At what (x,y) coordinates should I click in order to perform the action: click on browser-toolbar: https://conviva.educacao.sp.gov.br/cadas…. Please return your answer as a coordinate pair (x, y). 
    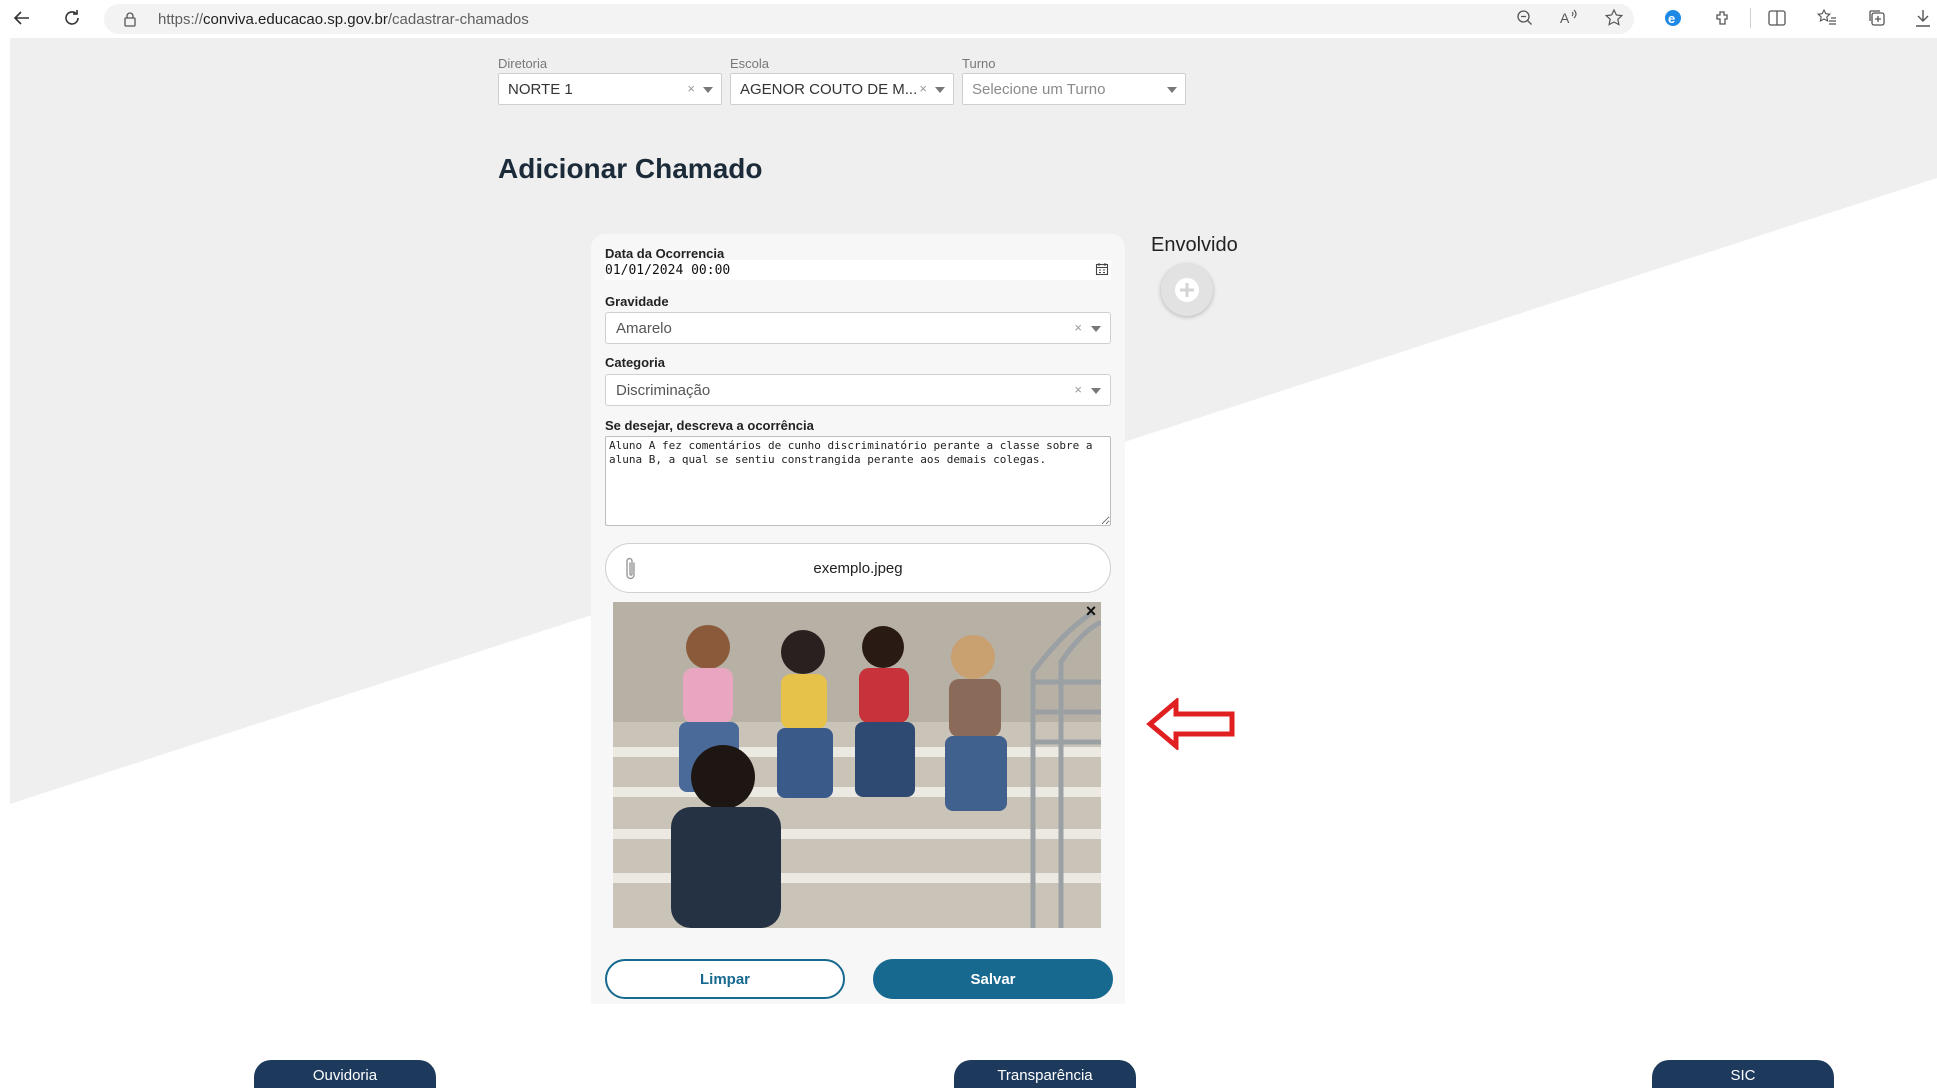
    Looking at the image, I should click on (968, 19).